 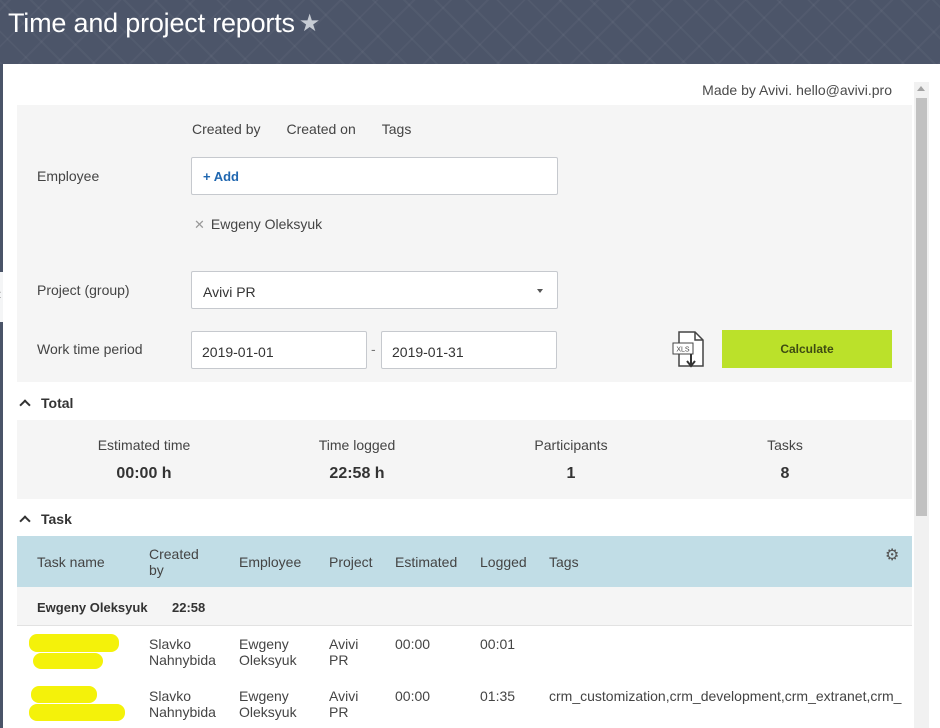 I want to click on col-estimated: Estimated, so click(x=426, y=562).